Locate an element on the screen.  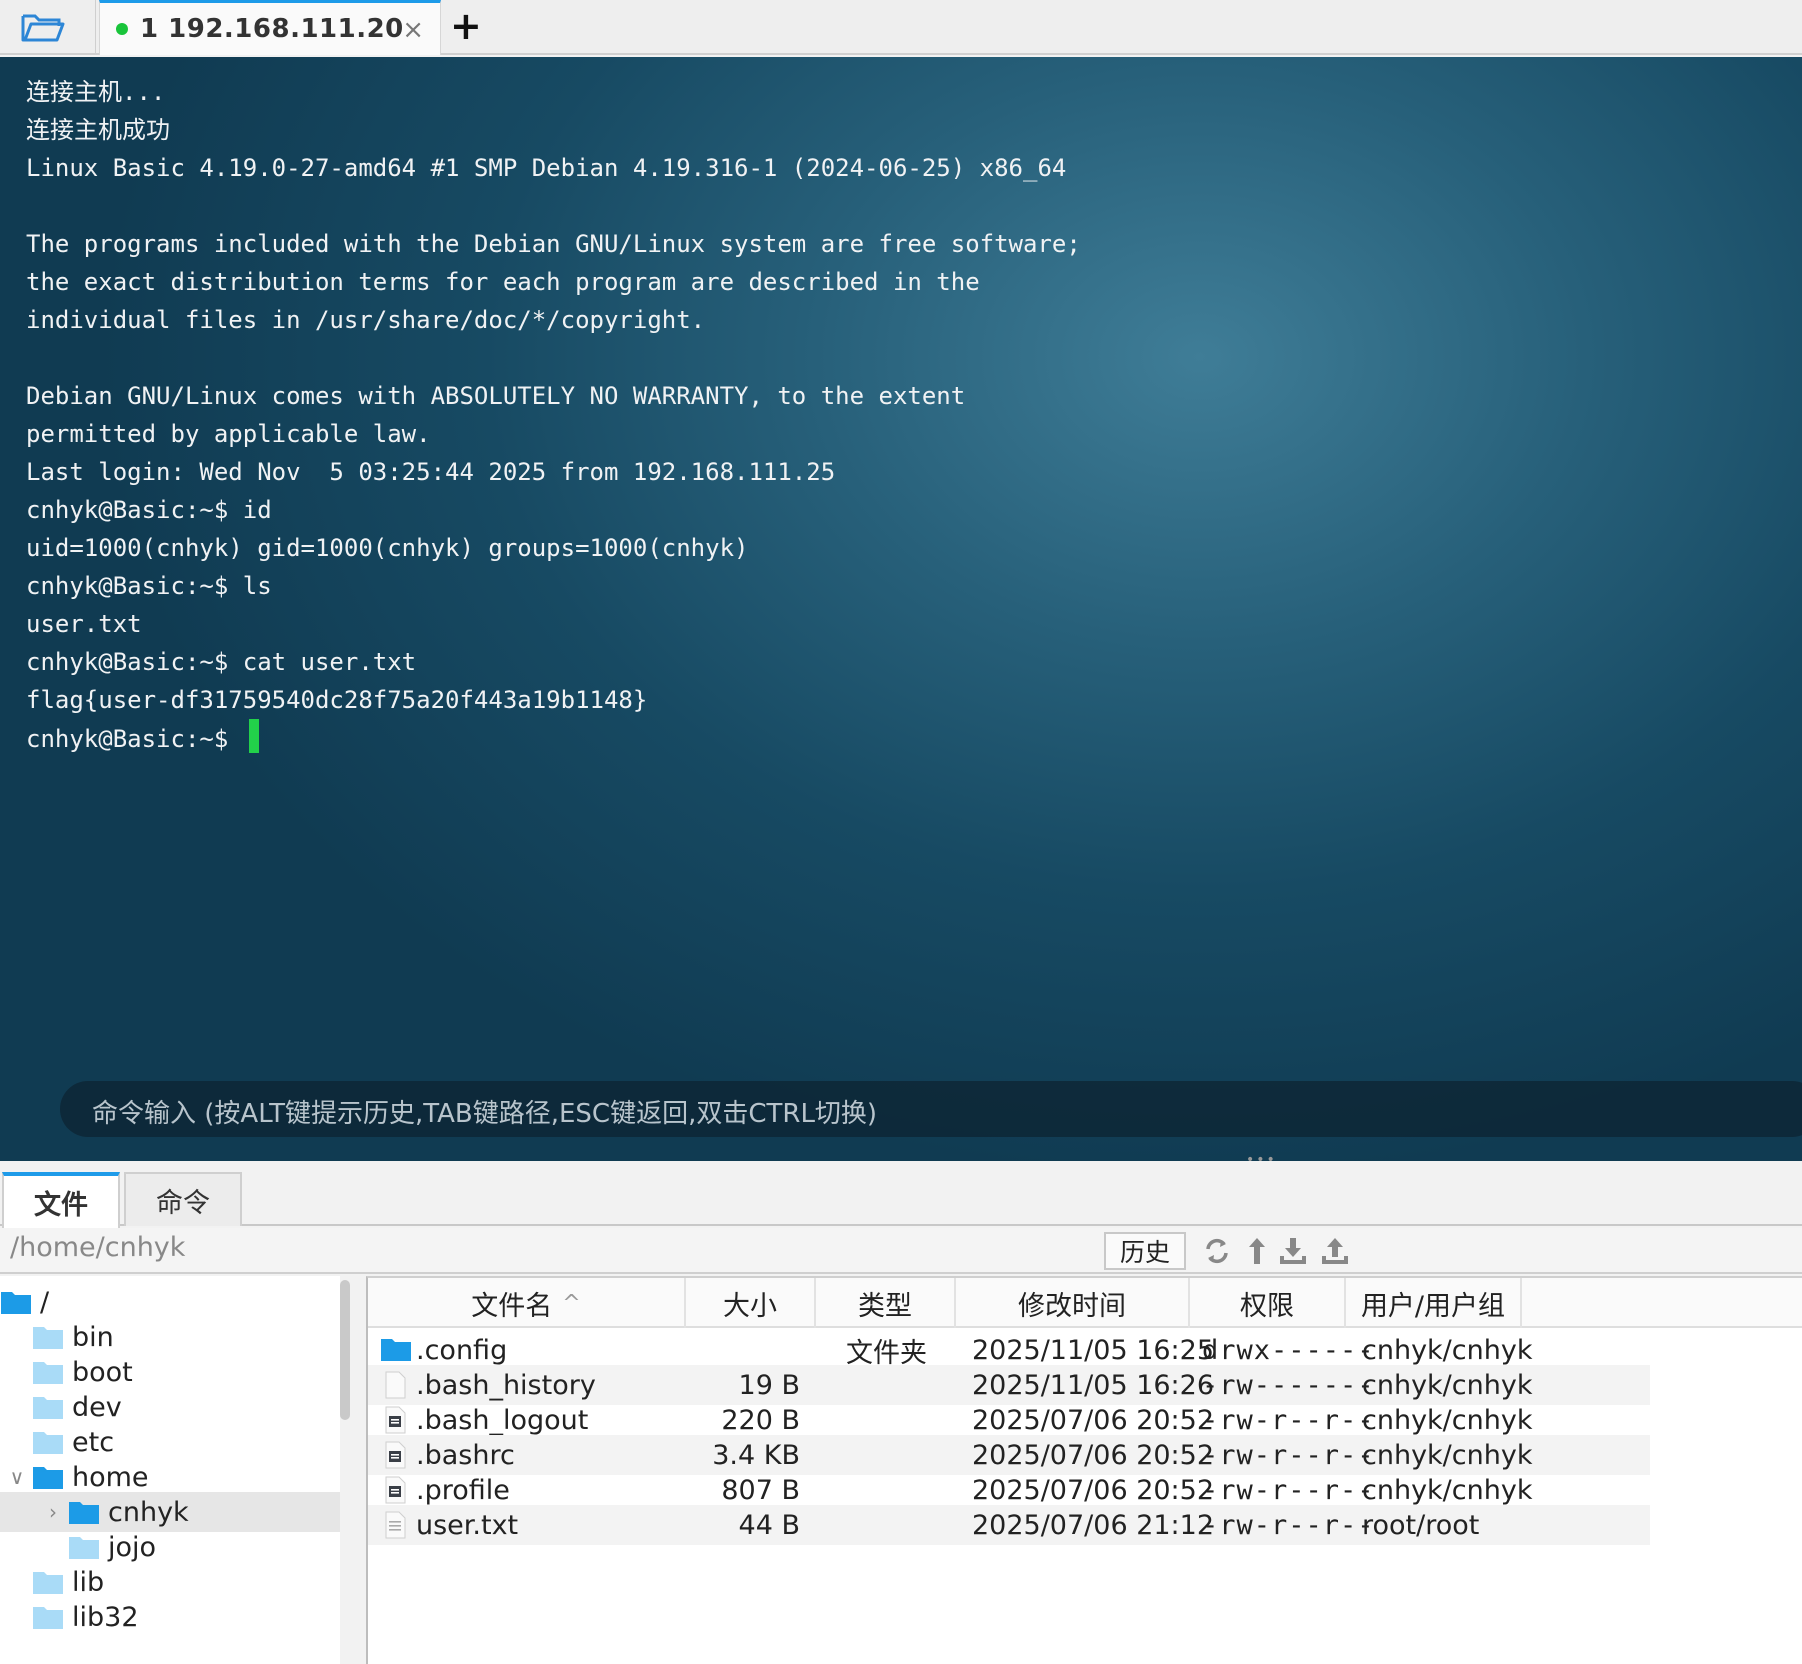
session-tab: 1 192.168.111.20 × is located at coordinates (270, 27).